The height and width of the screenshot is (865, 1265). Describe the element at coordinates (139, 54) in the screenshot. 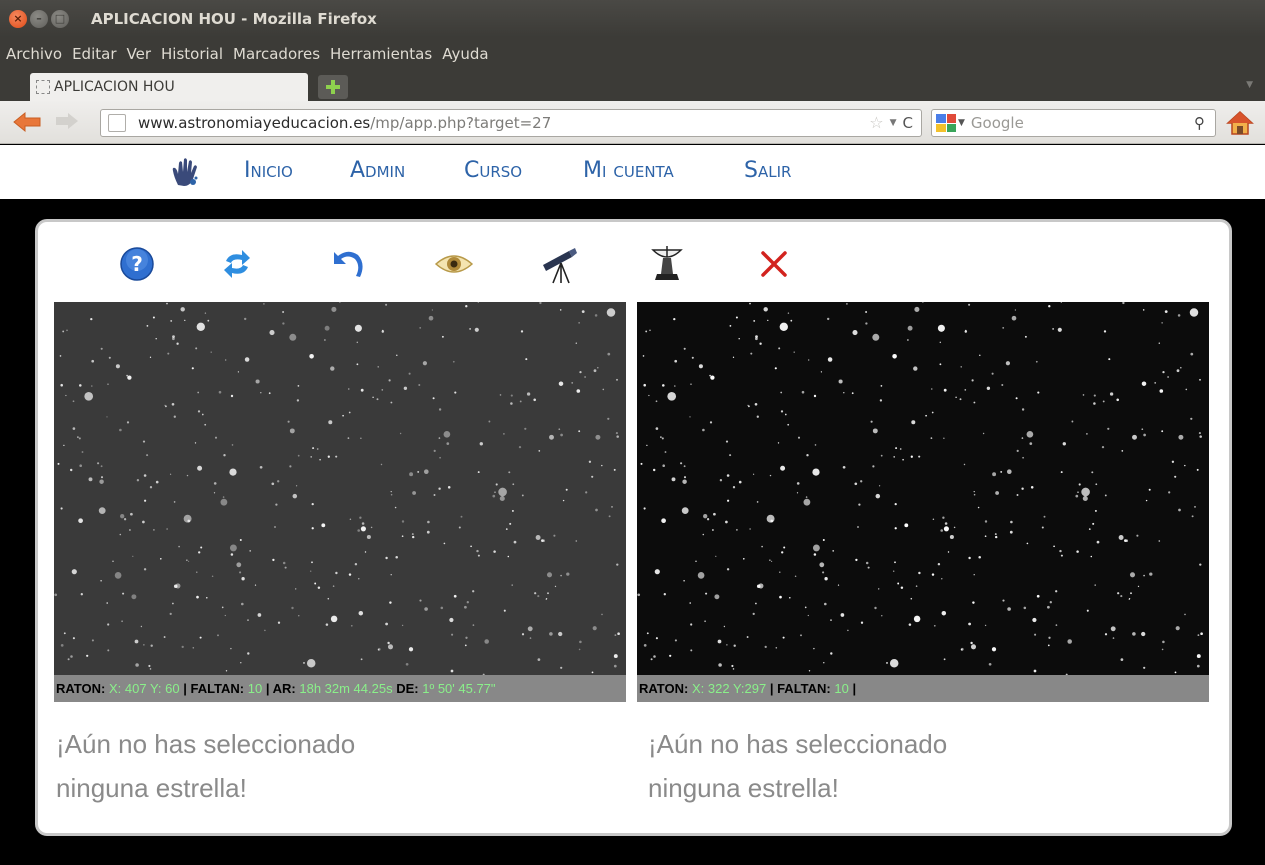

I see `menu-ver: Ver` at that location.